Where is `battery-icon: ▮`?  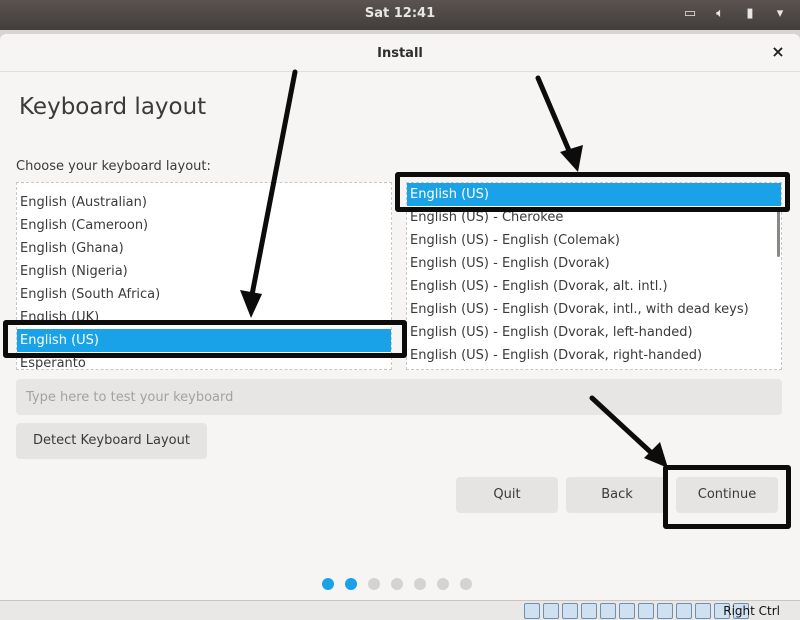 battery-icon: ▮ is located at coordinates (750, 14).